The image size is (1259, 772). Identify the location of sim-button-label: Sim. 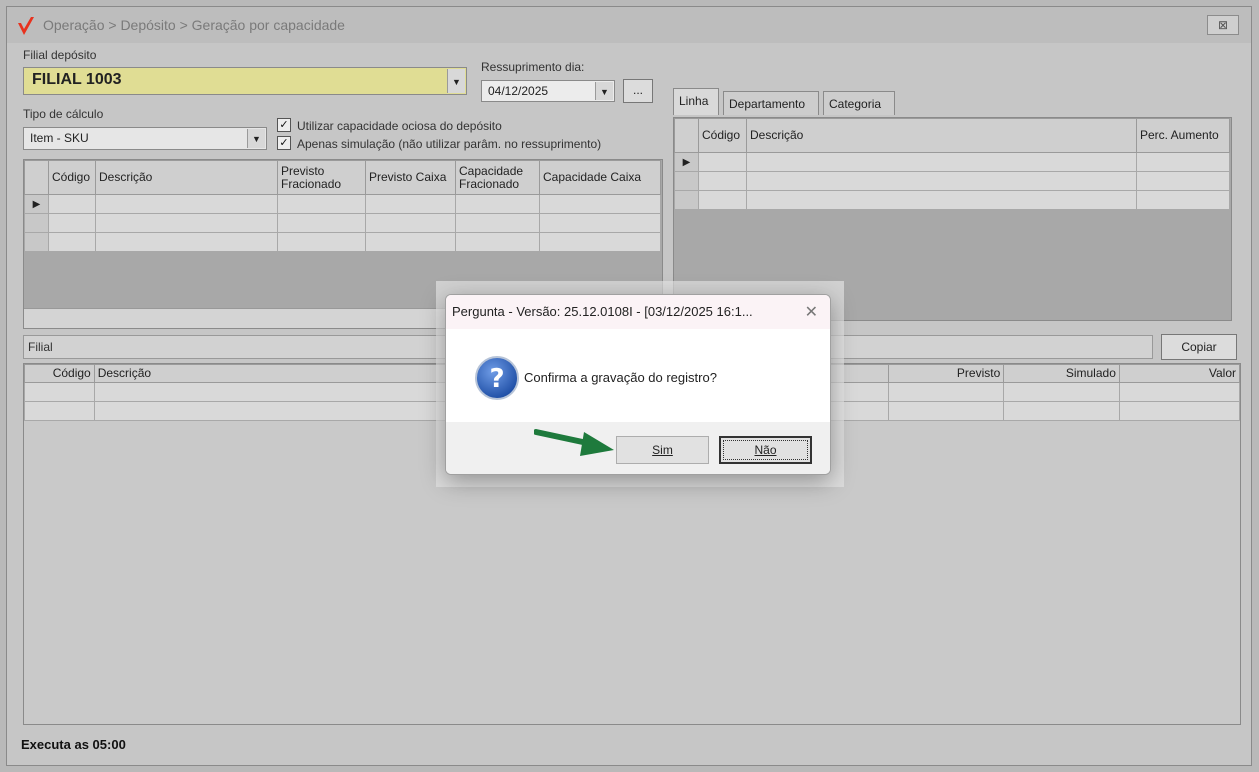
(662, 450).